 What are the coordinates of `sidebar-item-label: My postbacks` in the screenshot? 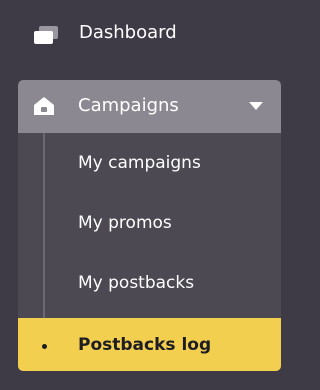 It's located at (136, 283).